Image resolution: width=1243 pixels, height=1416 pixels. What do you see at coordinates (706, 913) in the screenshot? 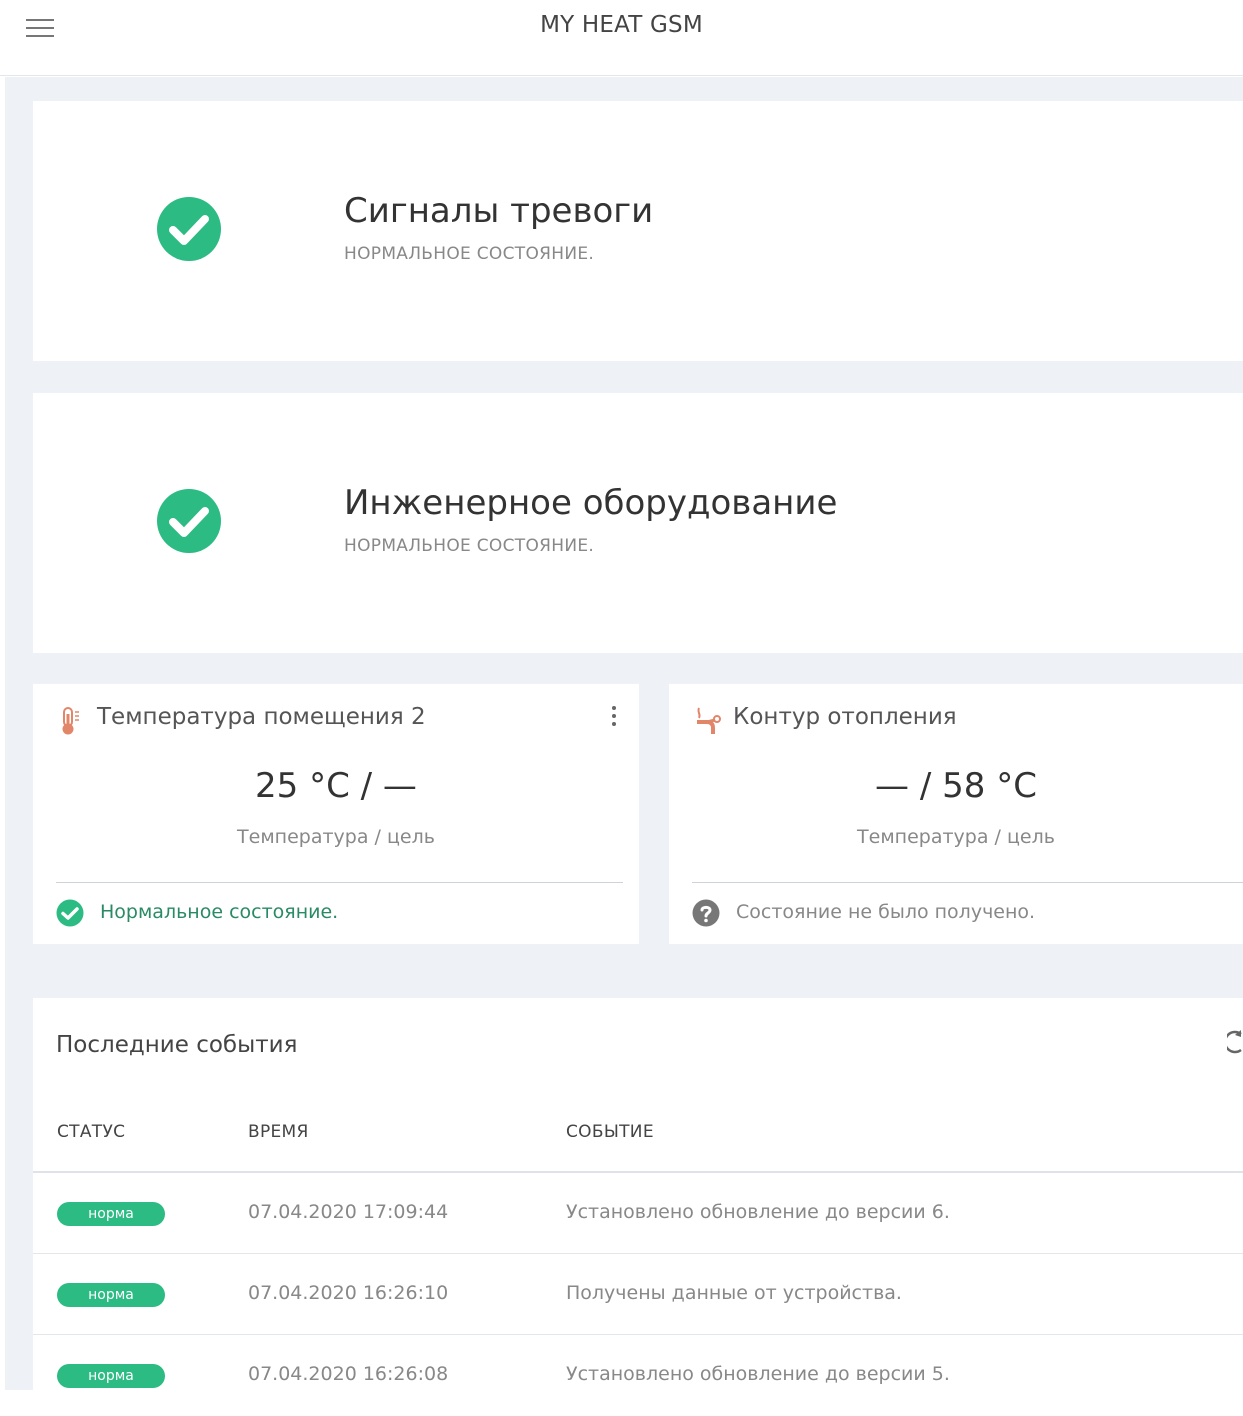
I see `help-circle-icon` at bounding box center [706, 913].